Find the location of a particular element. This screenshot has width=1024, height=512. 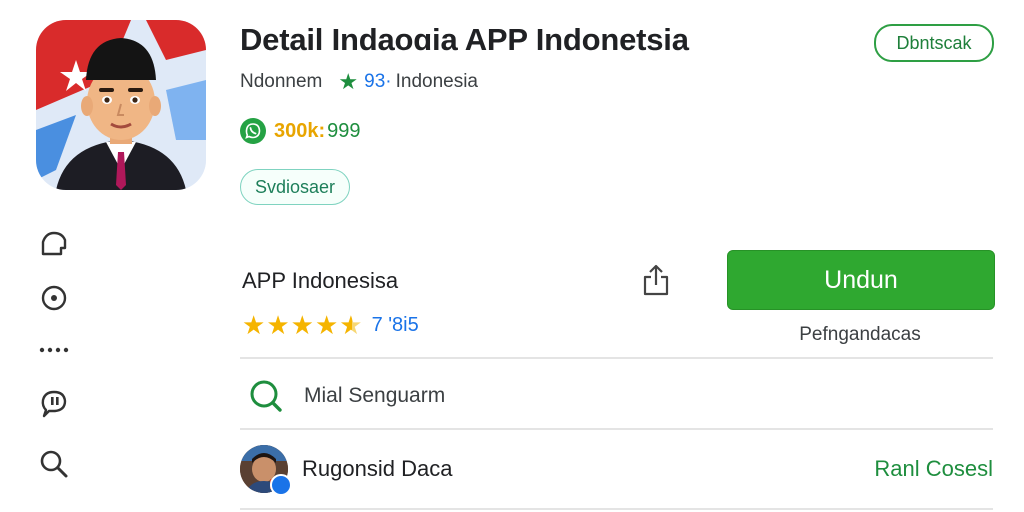

home-icon is located at coordinates (54, 244).